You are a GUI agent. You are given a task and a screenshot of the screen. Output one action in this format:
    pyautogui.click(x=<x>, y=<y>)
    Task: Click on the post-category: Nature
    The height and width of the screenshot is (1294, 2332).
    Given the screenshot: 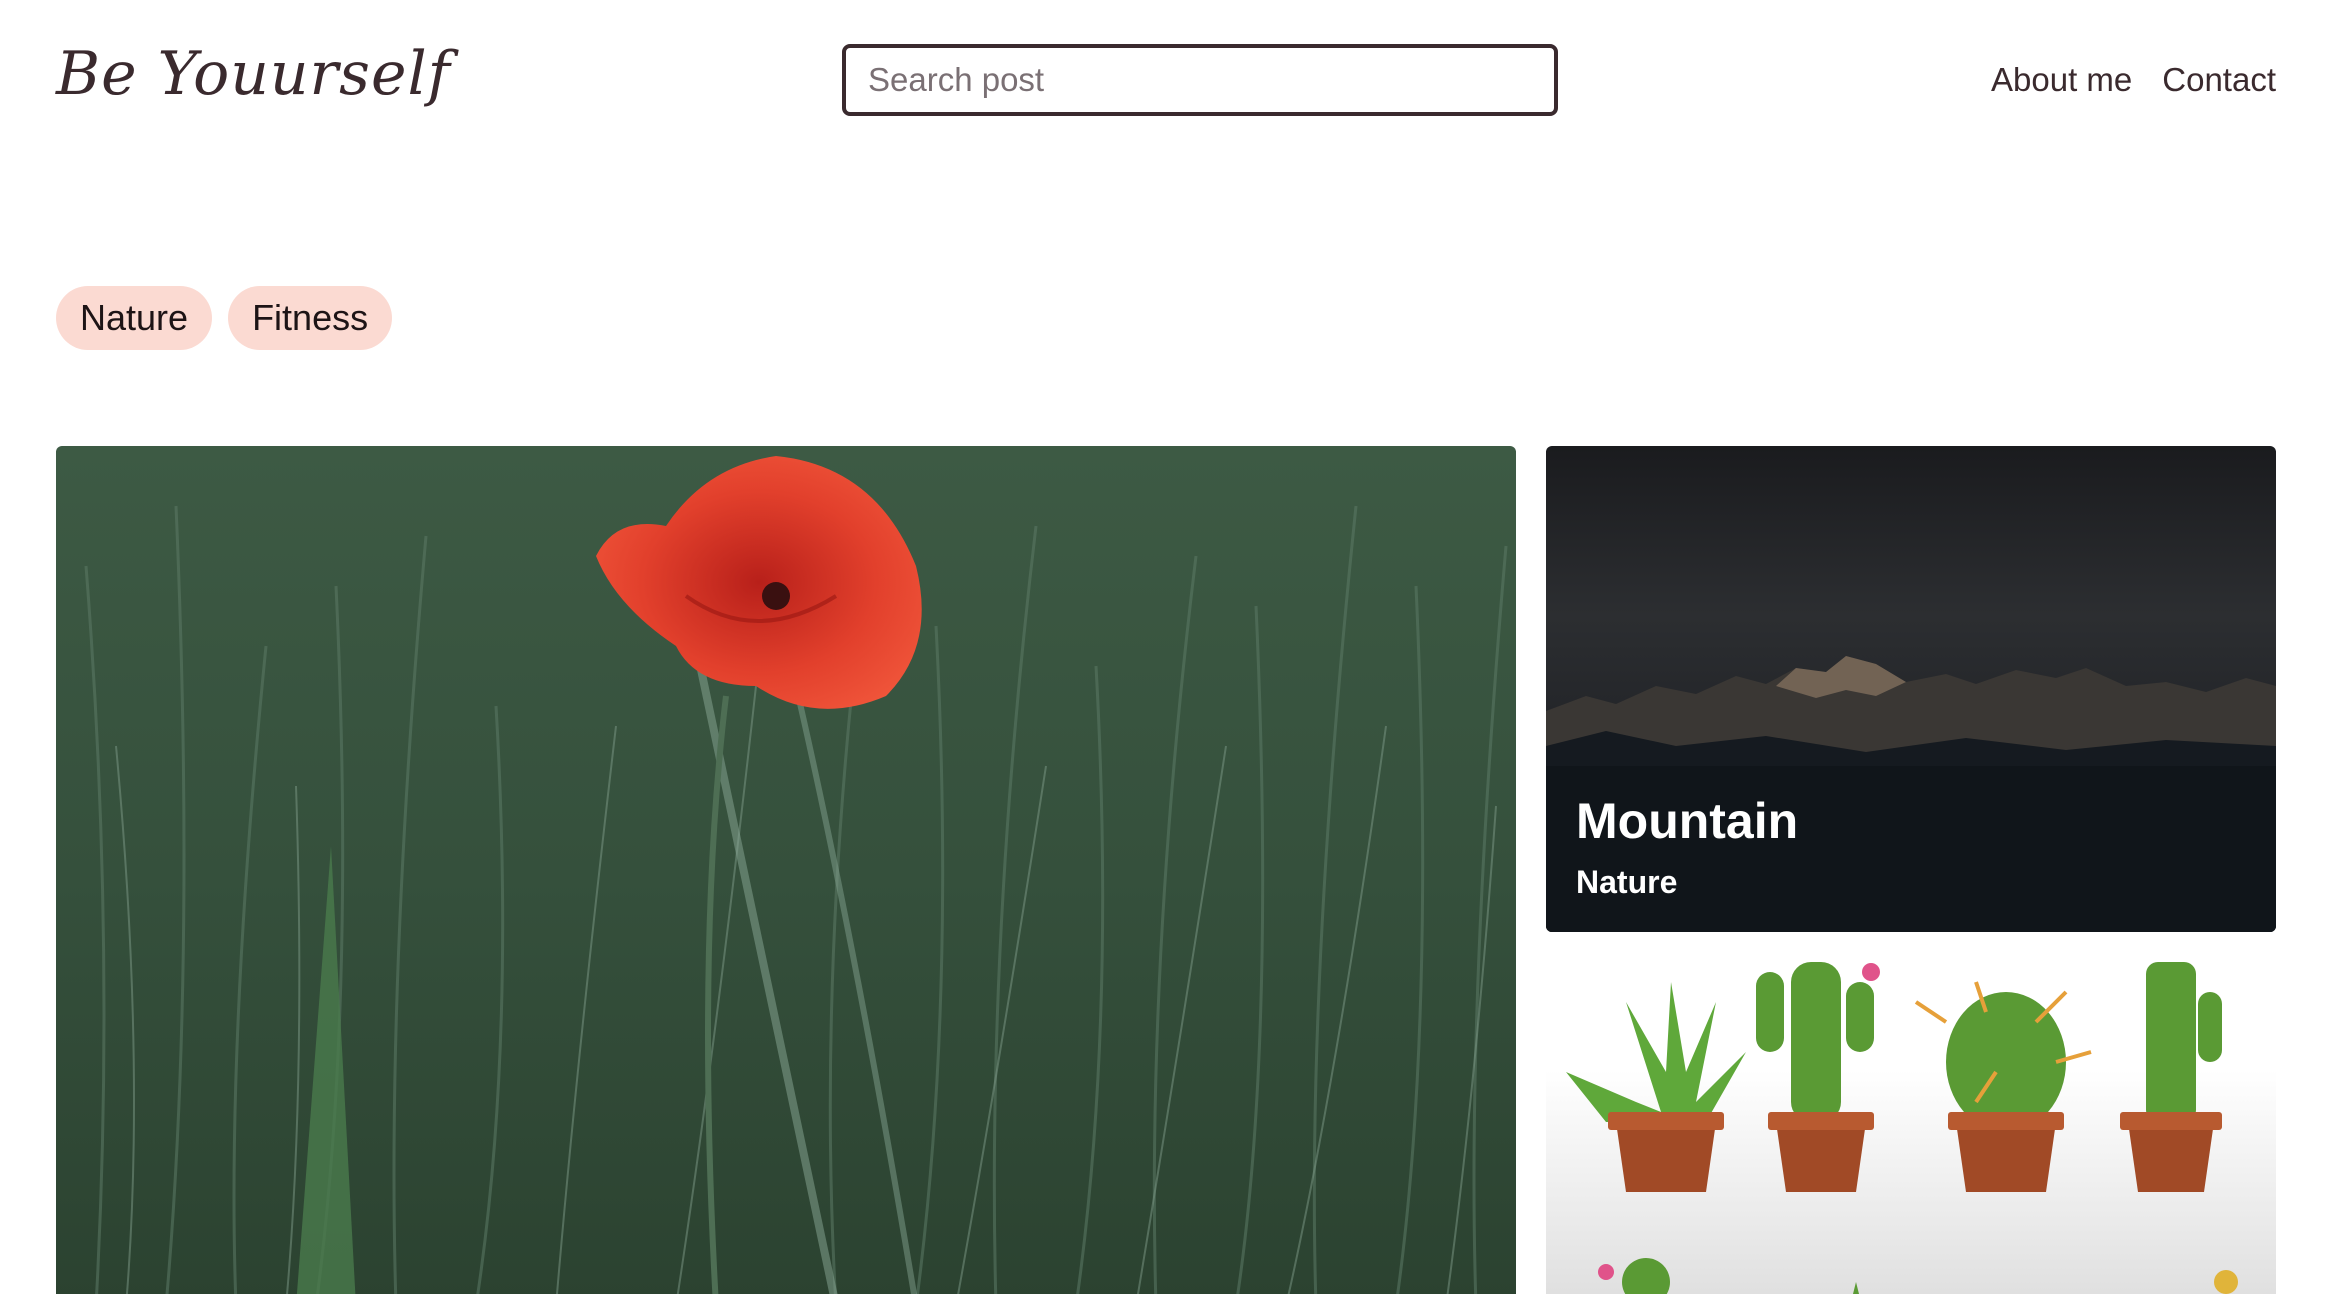 What is the action you would take?
    pyautogui.click(x=1687, y=882)
    